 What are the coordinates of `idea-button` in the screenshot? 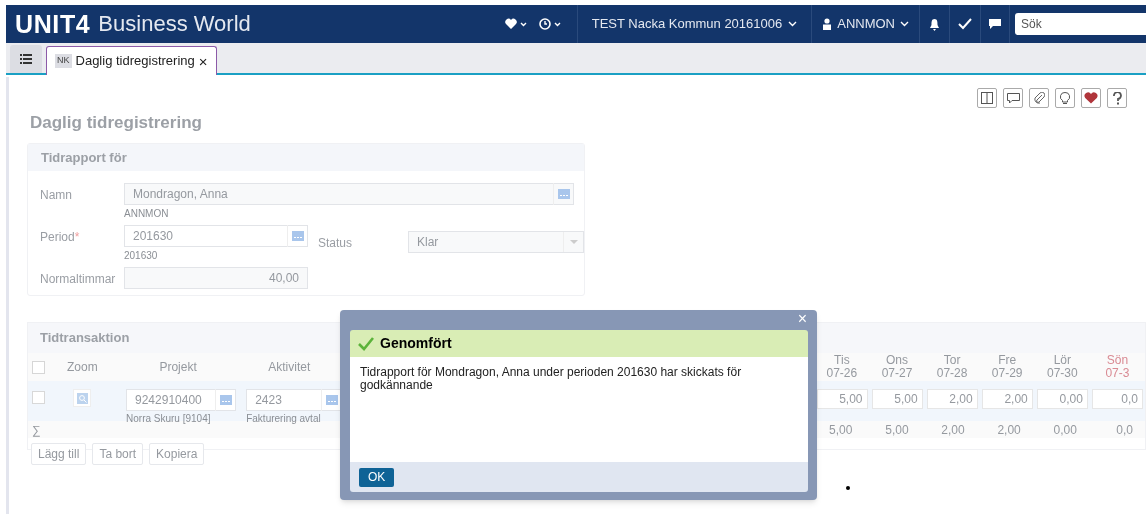 It's located at (1065, 98).